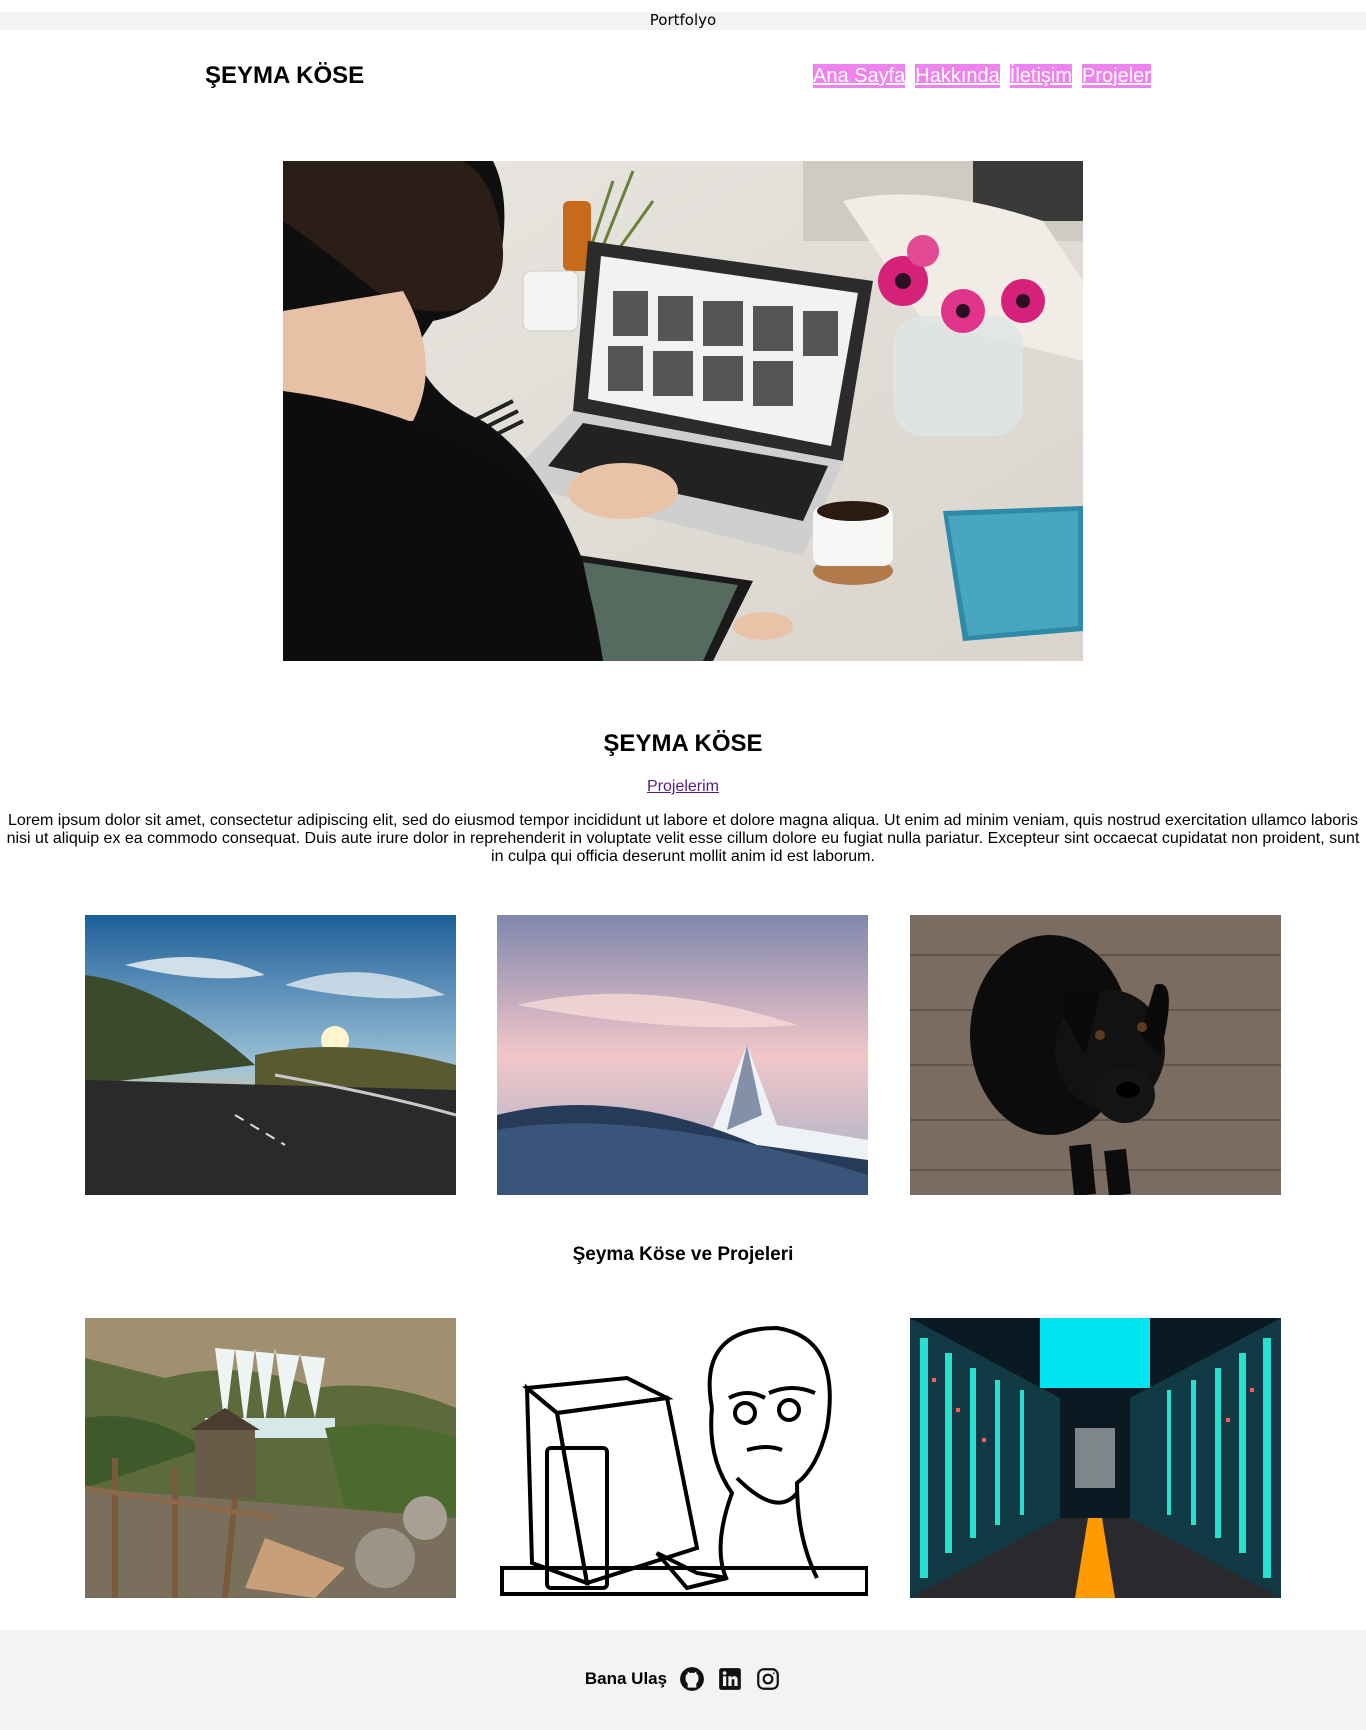 This screenshot has width=1366, height=1730. I want to click on github-icon, so click(692, 1679).